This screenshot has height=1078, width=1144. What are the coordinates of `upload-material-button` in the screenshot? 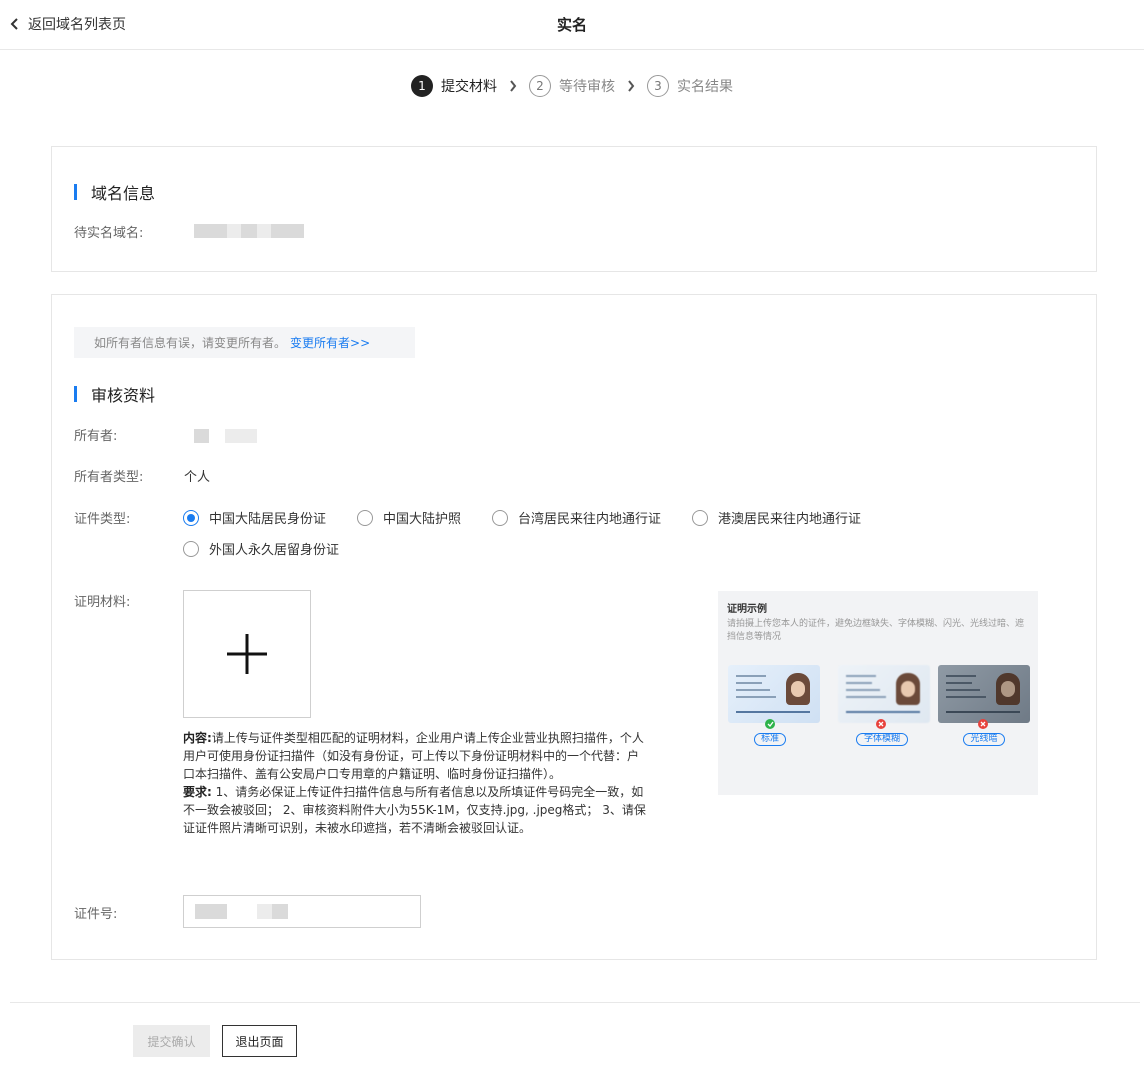 It's located at (247, 654).